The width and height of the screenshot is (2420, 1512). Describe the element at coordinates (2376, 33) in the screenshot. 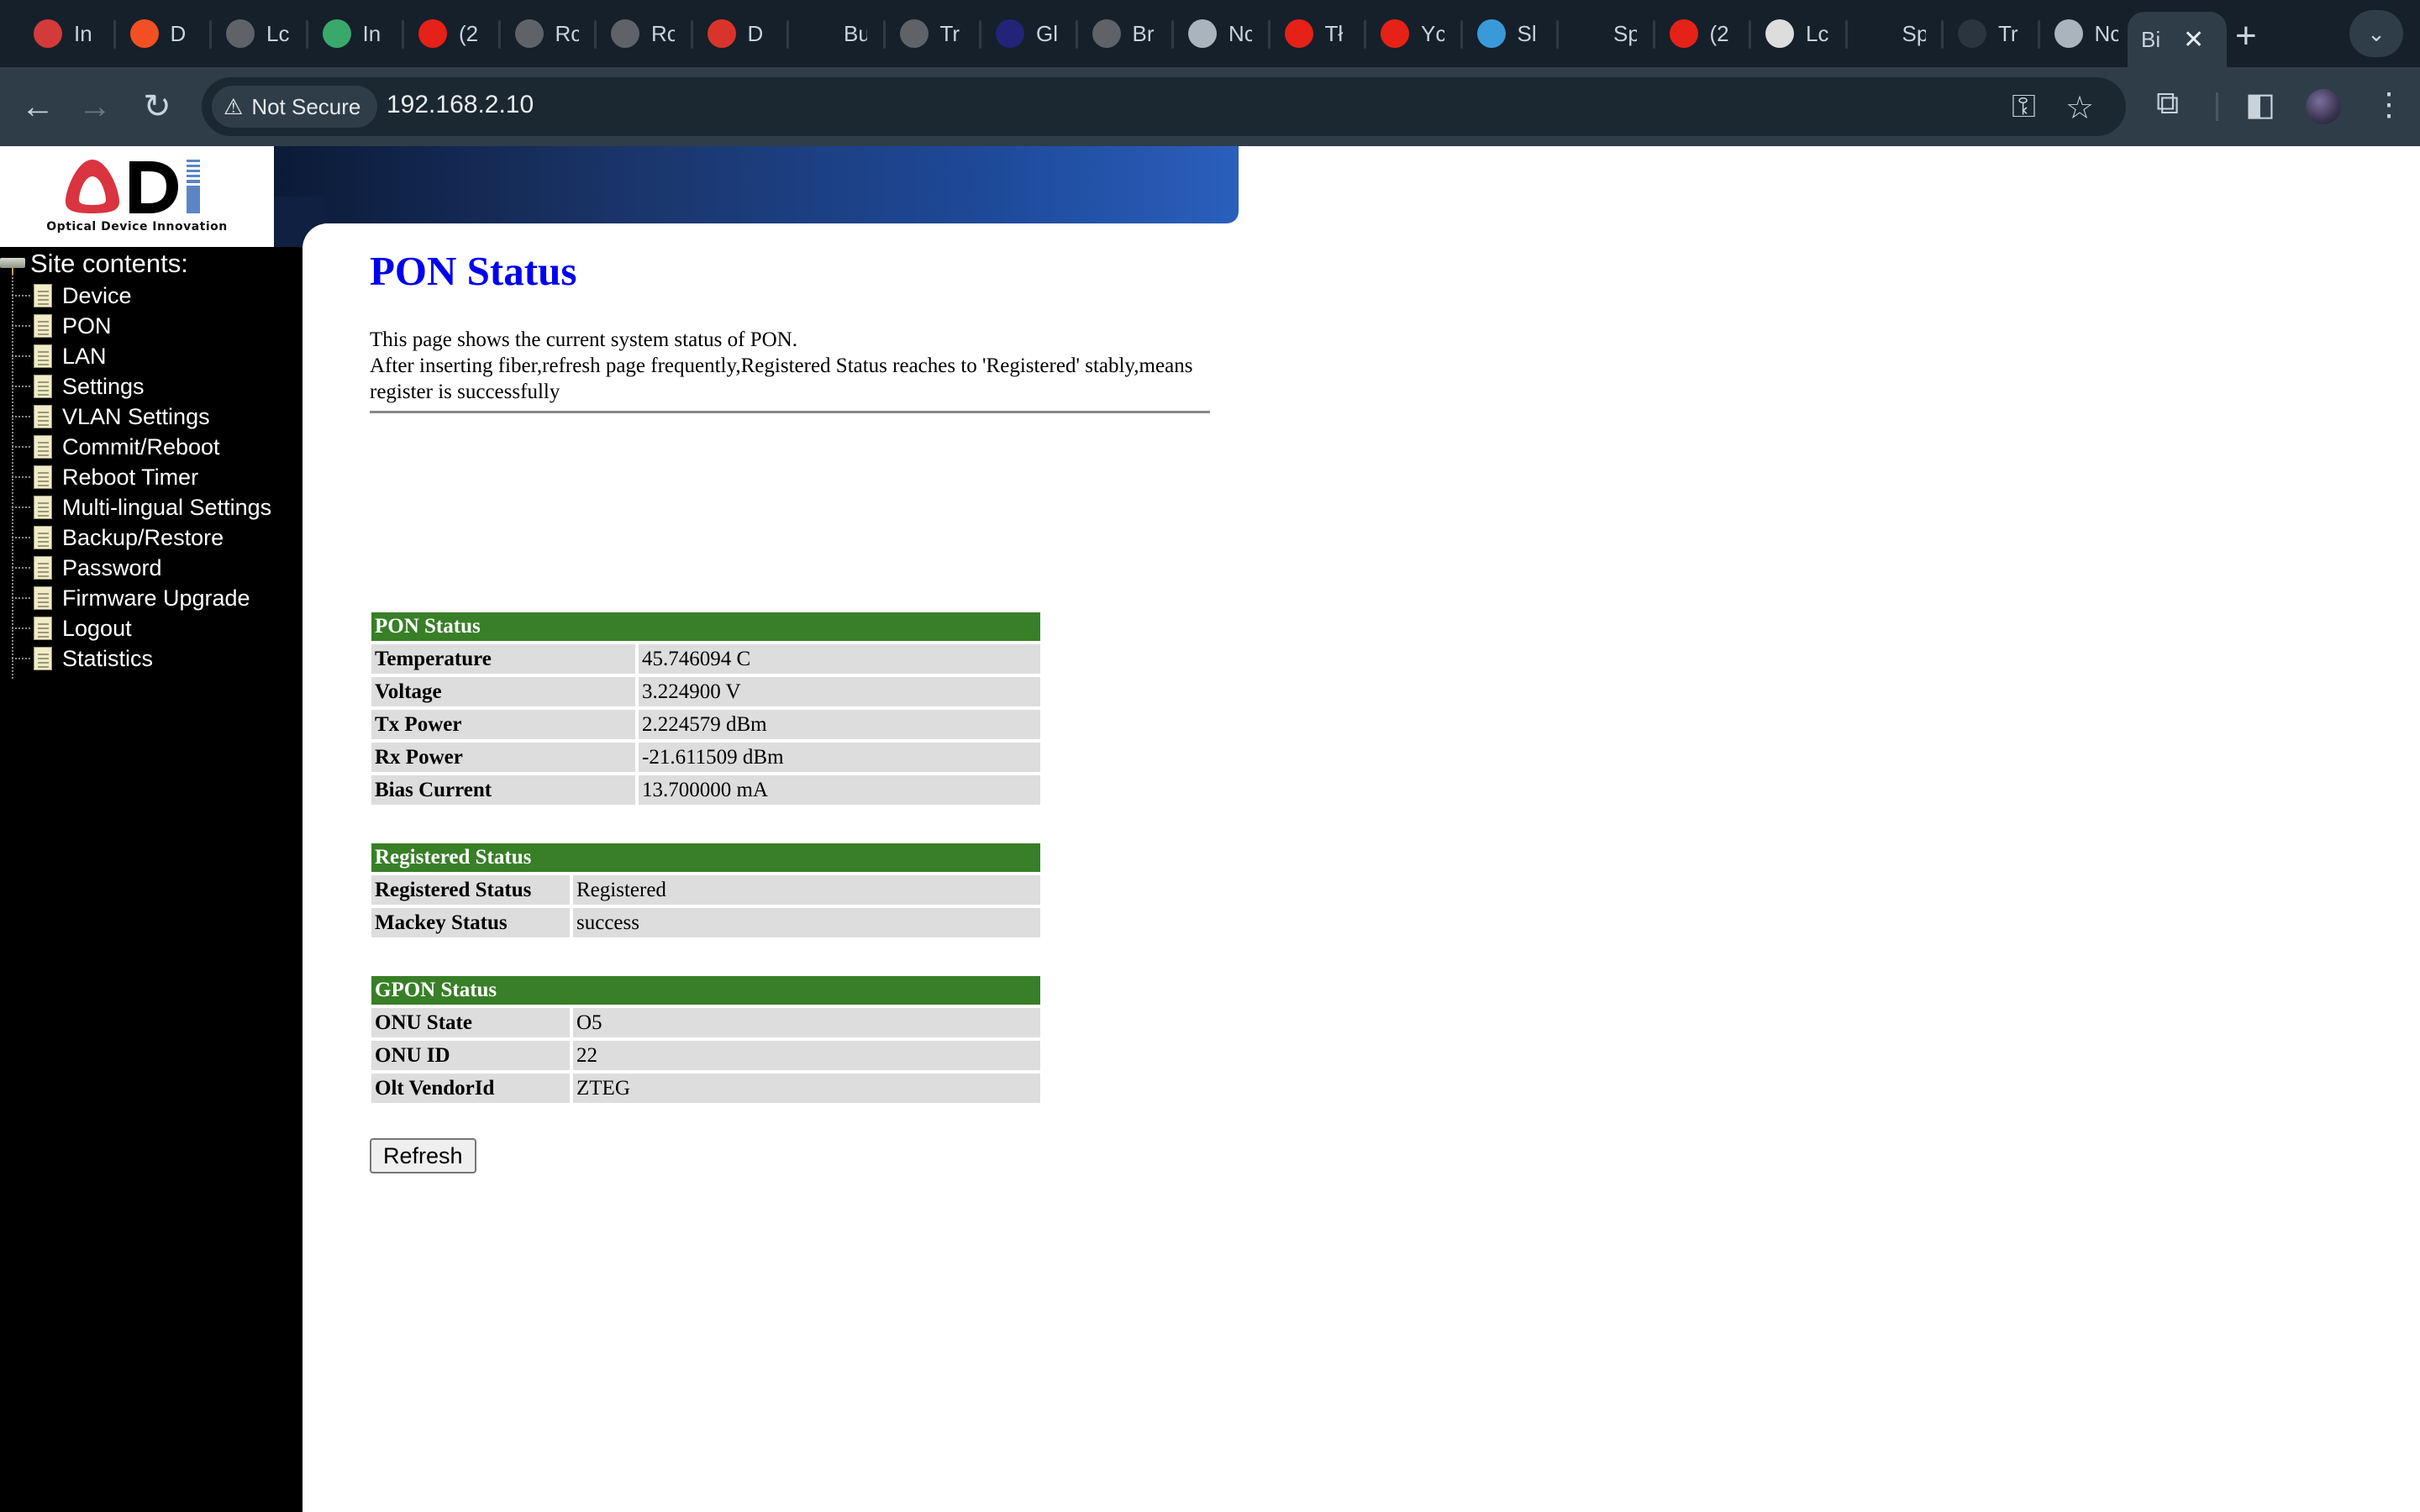

I see `tab-search-button: ⌄` at that location.